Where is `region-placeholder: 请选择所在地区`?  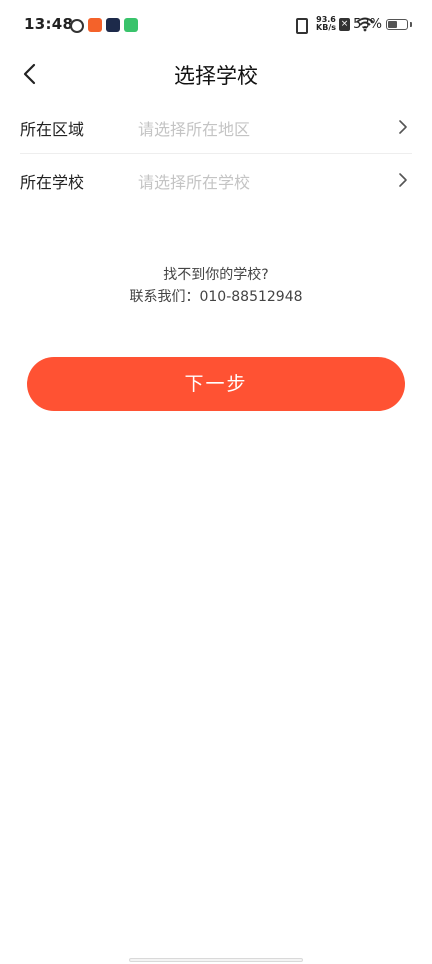
region-placeholder: 请选择所在地区 is located at coordinates (194, 129).